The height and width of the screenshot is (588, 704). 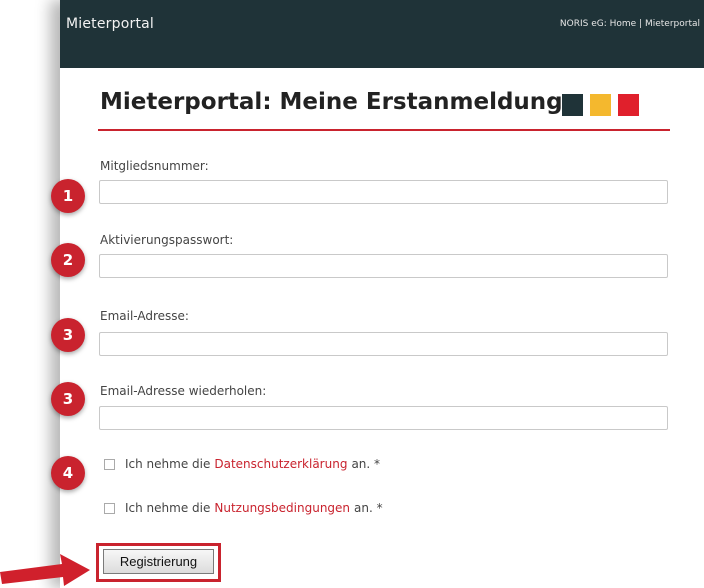 What do you see at coordinates (144, 316) in the screenshot?
I see `field-label-email: Email-Adresse:` at bounding box center [144, 316].